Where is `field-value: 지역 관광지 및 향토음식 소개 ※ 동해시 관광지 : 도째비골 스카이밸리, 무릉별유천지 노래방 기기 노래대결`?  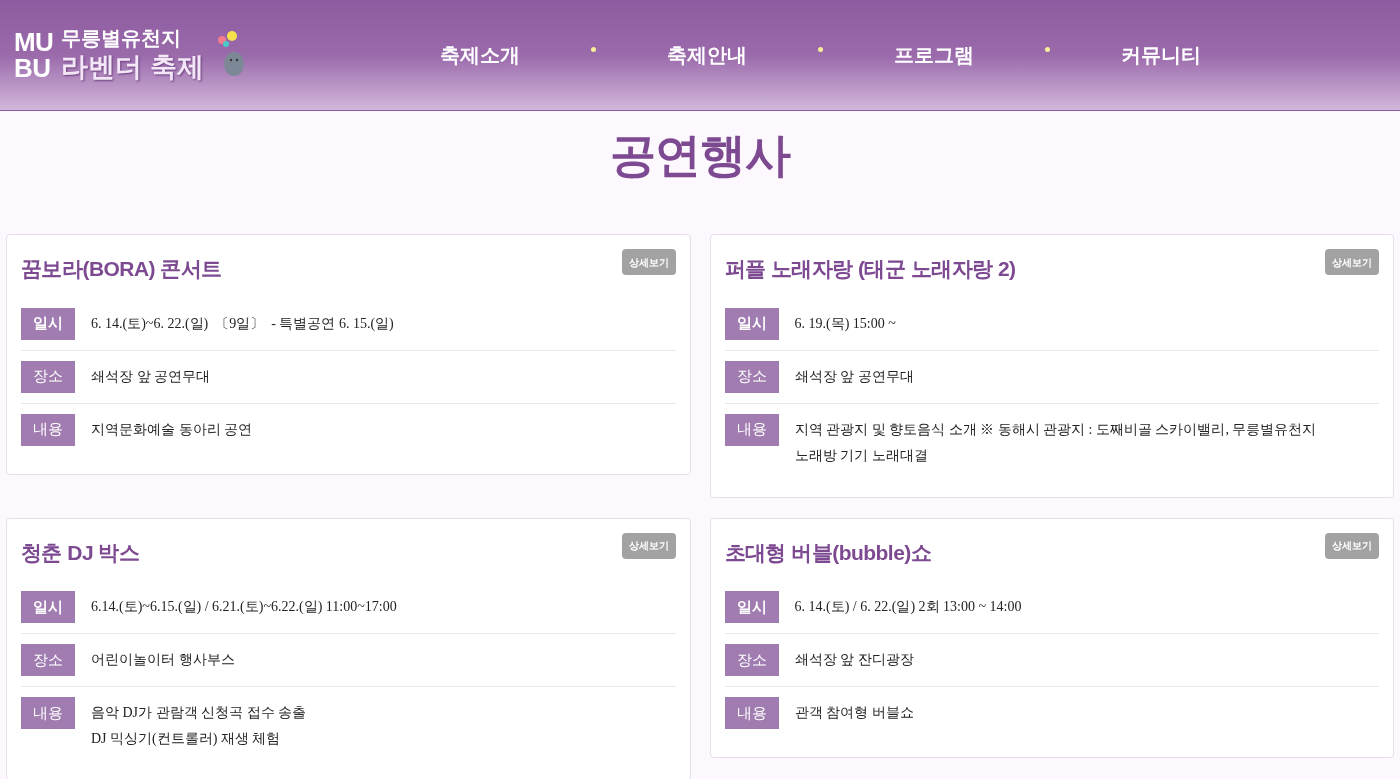
field-value: 지역 관광지 및 향토음식 소개 ※ 동해시 관광지 : 도째비골 스카이밸리, 무릉별유천지 노래방 기기 노래대결 is located at coordinates (1055, 442).